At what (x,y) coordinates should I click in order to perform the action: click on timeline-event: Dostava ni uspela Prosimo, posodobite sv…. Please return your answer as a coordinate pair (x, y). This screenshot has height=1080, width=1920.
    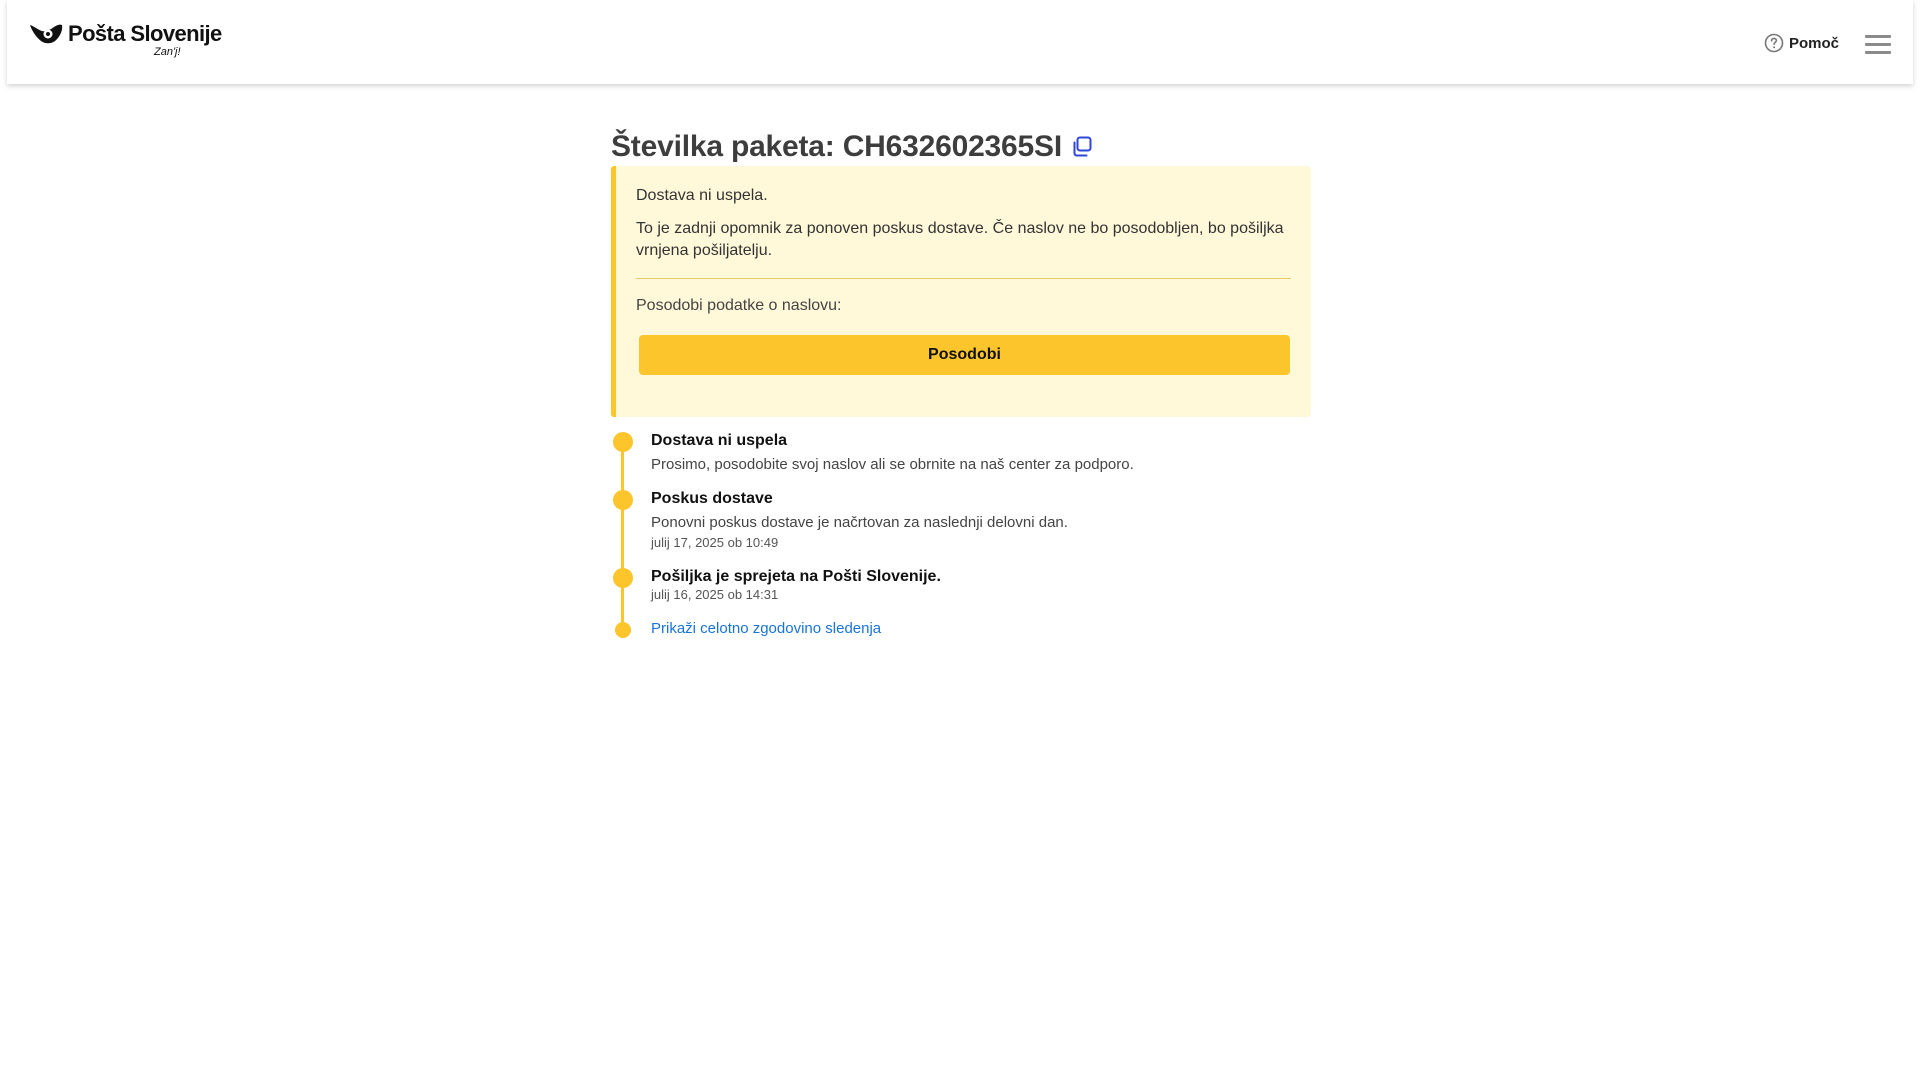
    Looking at the image, I should click on (961, 460).